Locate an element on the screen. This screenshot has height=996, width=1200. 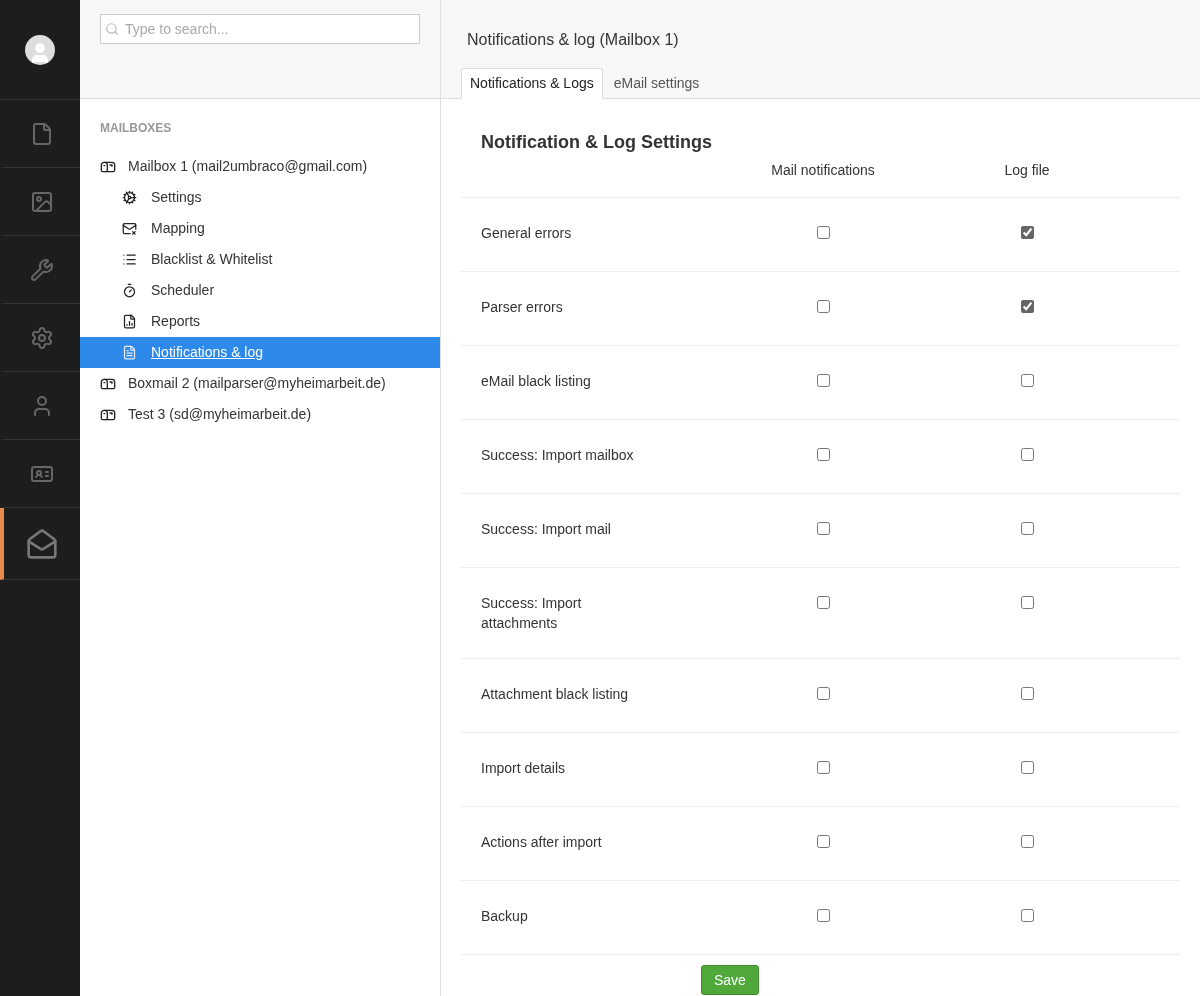
tree-item: Boxmail 2 (mailparser@myheimarbeit.de) is located at coordinates (260, 383).